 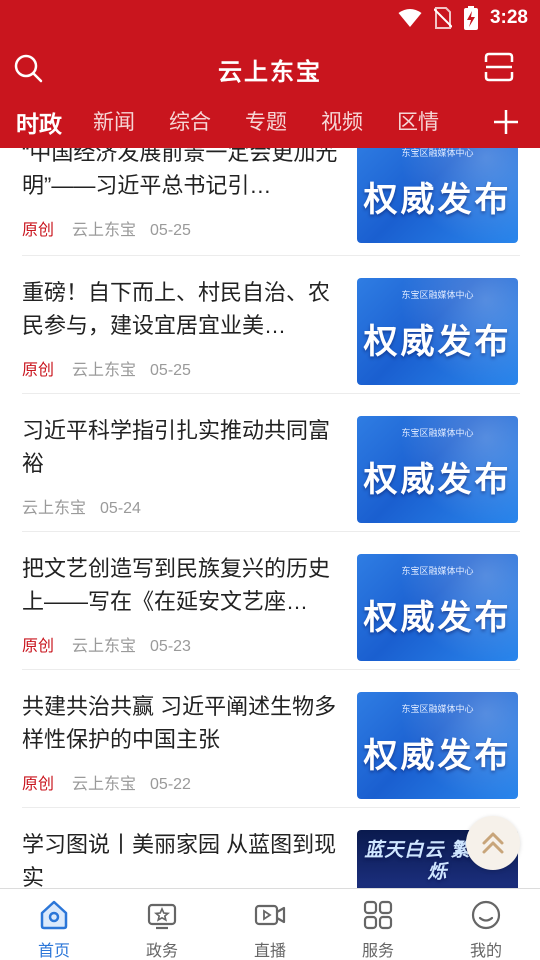 What do you see at coordinates (410, 18) in the screenshot?
I see `wifi-icon` at bounding box center [410, 18].